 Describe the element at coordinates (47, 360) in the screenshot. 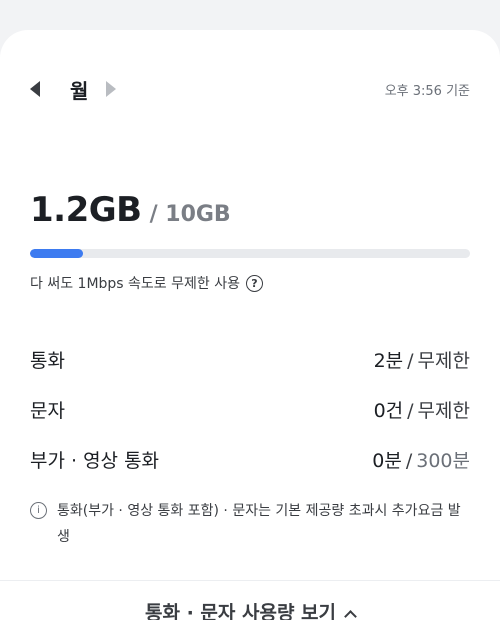

I see `row-label: 통화` at that location.